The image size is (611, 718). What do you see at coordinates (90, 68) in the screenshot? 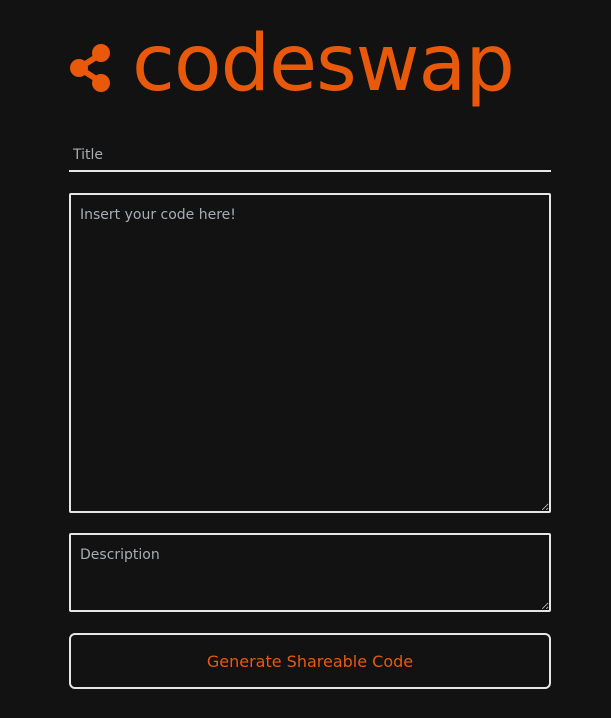
I see `share-icon` at bounding box center [90, 68].